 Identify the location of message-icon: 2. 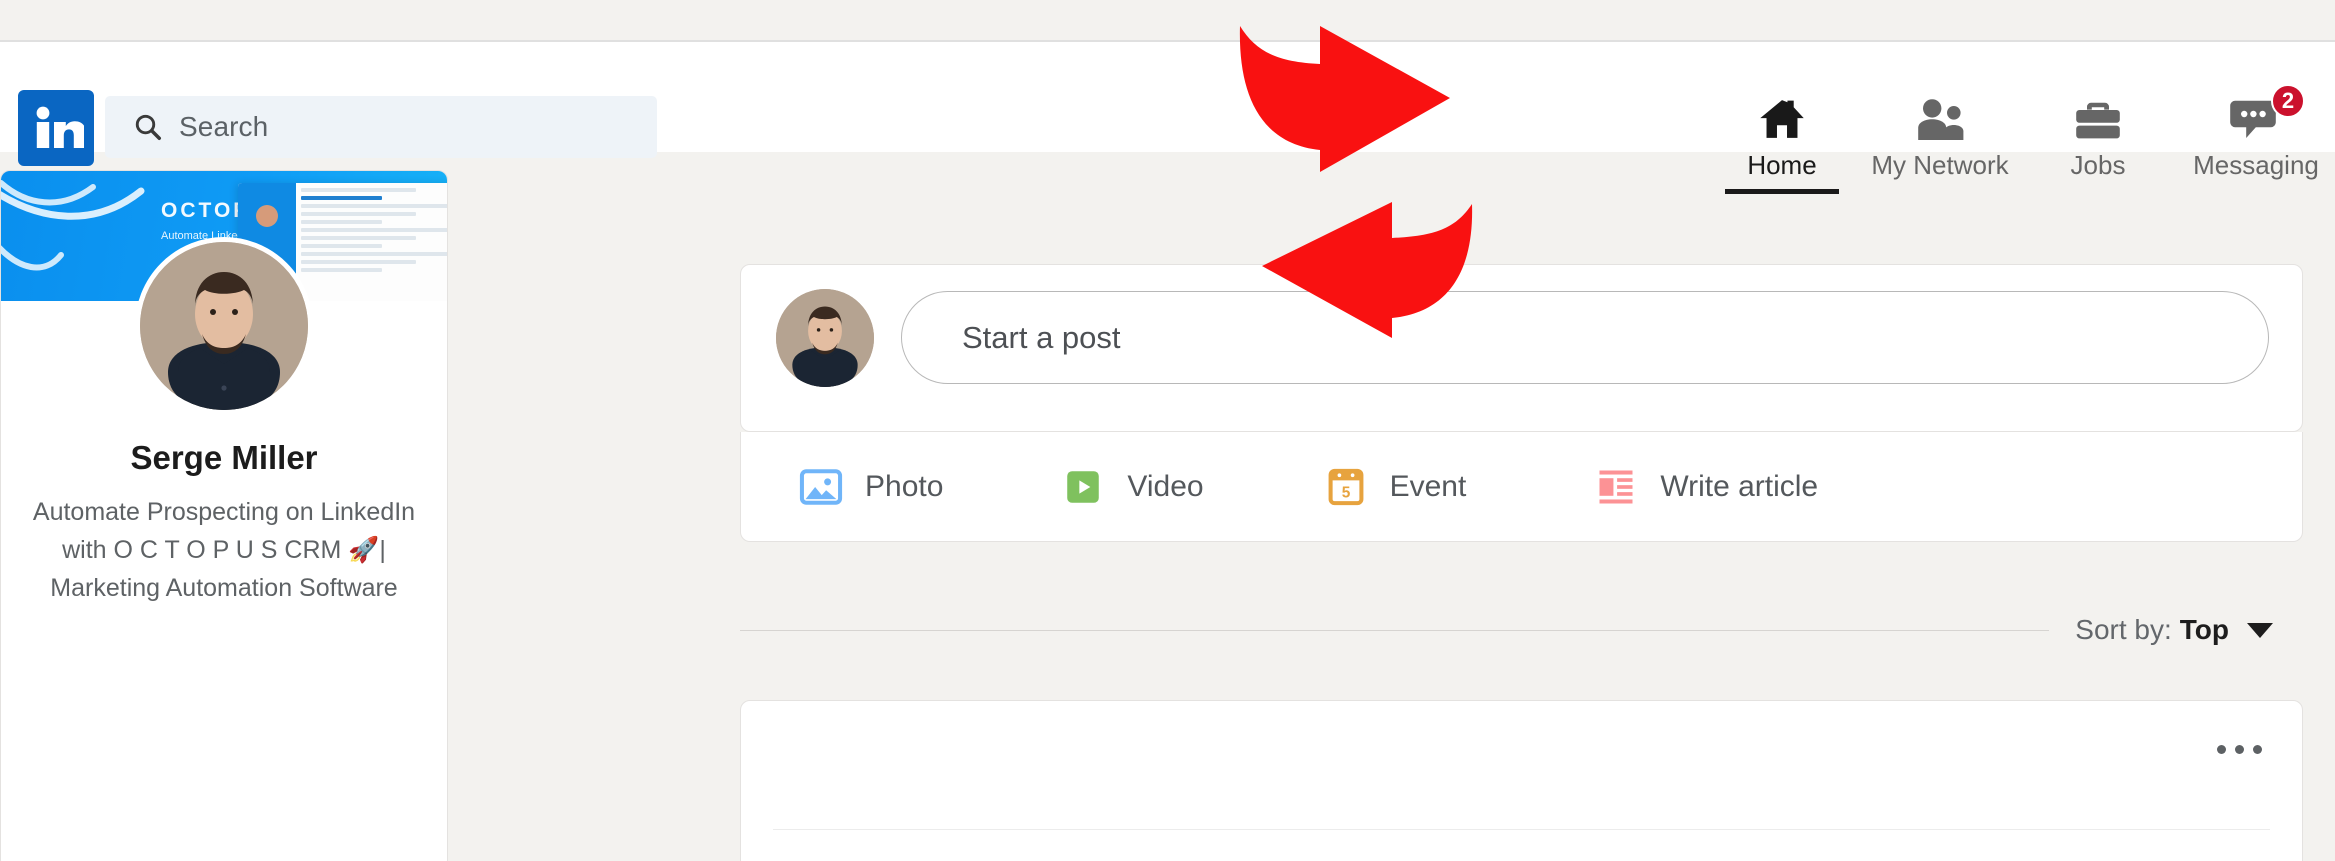
(2267, 114).